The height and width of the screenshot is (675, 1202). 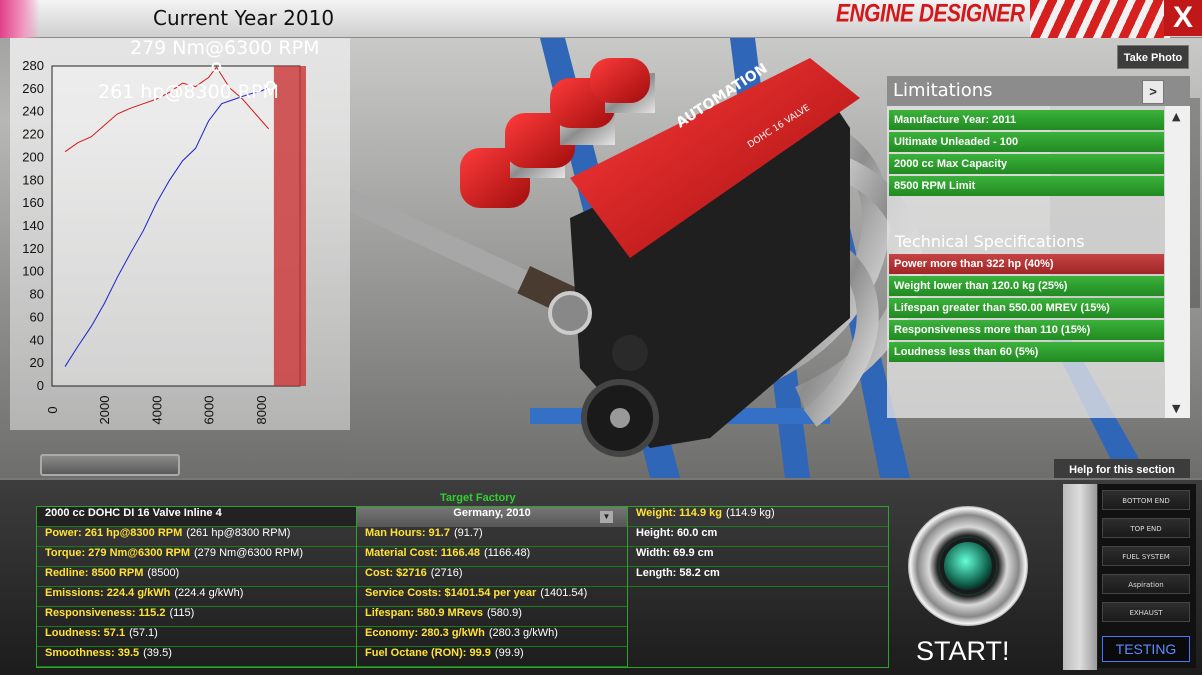 I want to click on spec-item: Lifespan greater than 550.00 MREV (15%), so click(x=1026, y=308).